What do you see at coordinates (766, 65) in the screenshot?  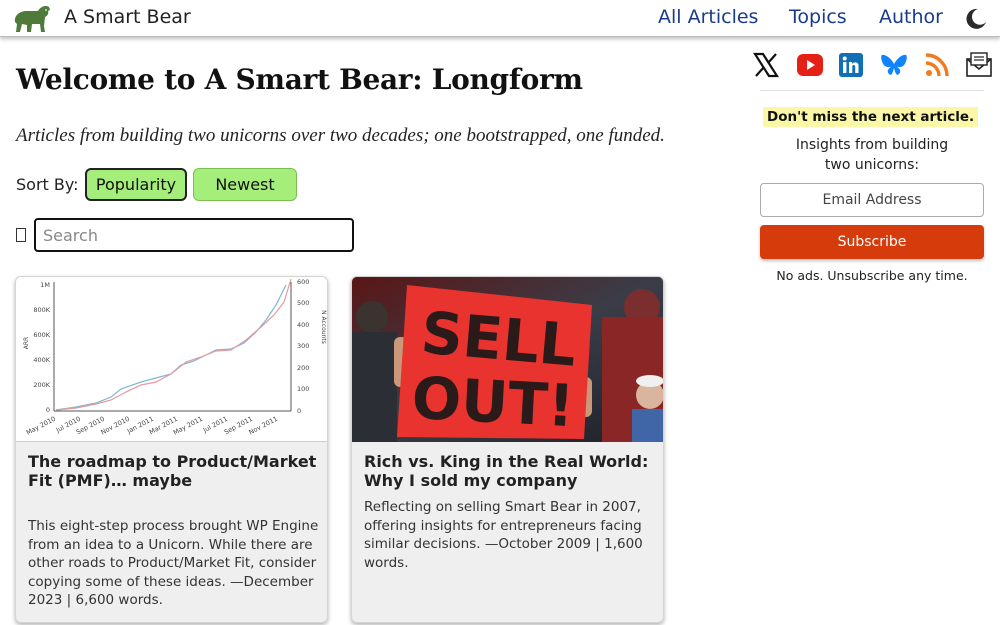 I see `x-icon` at bounding box center [766, 65].